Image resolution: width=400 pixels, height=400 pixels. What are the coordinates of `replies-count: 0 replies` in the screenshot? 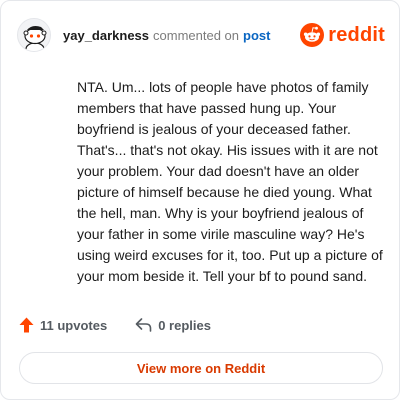 It's located at (184, 325).